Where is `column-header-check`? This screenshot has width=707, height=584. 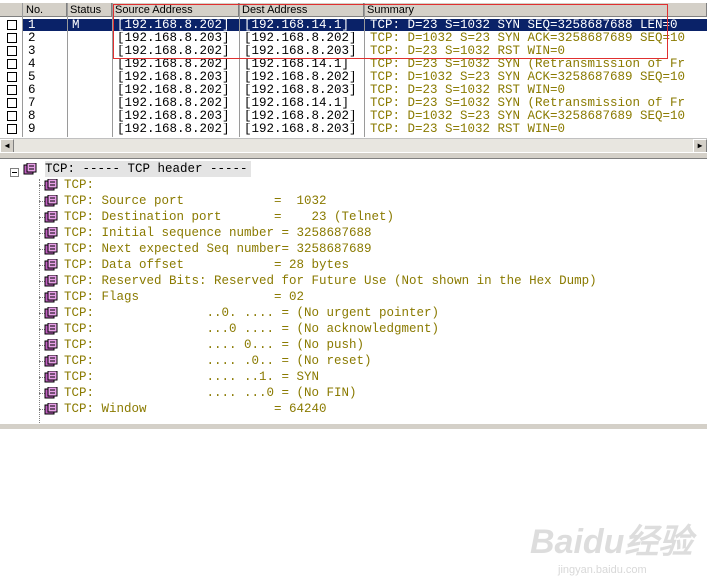 column-header-check is located at coordinates (11, 10).